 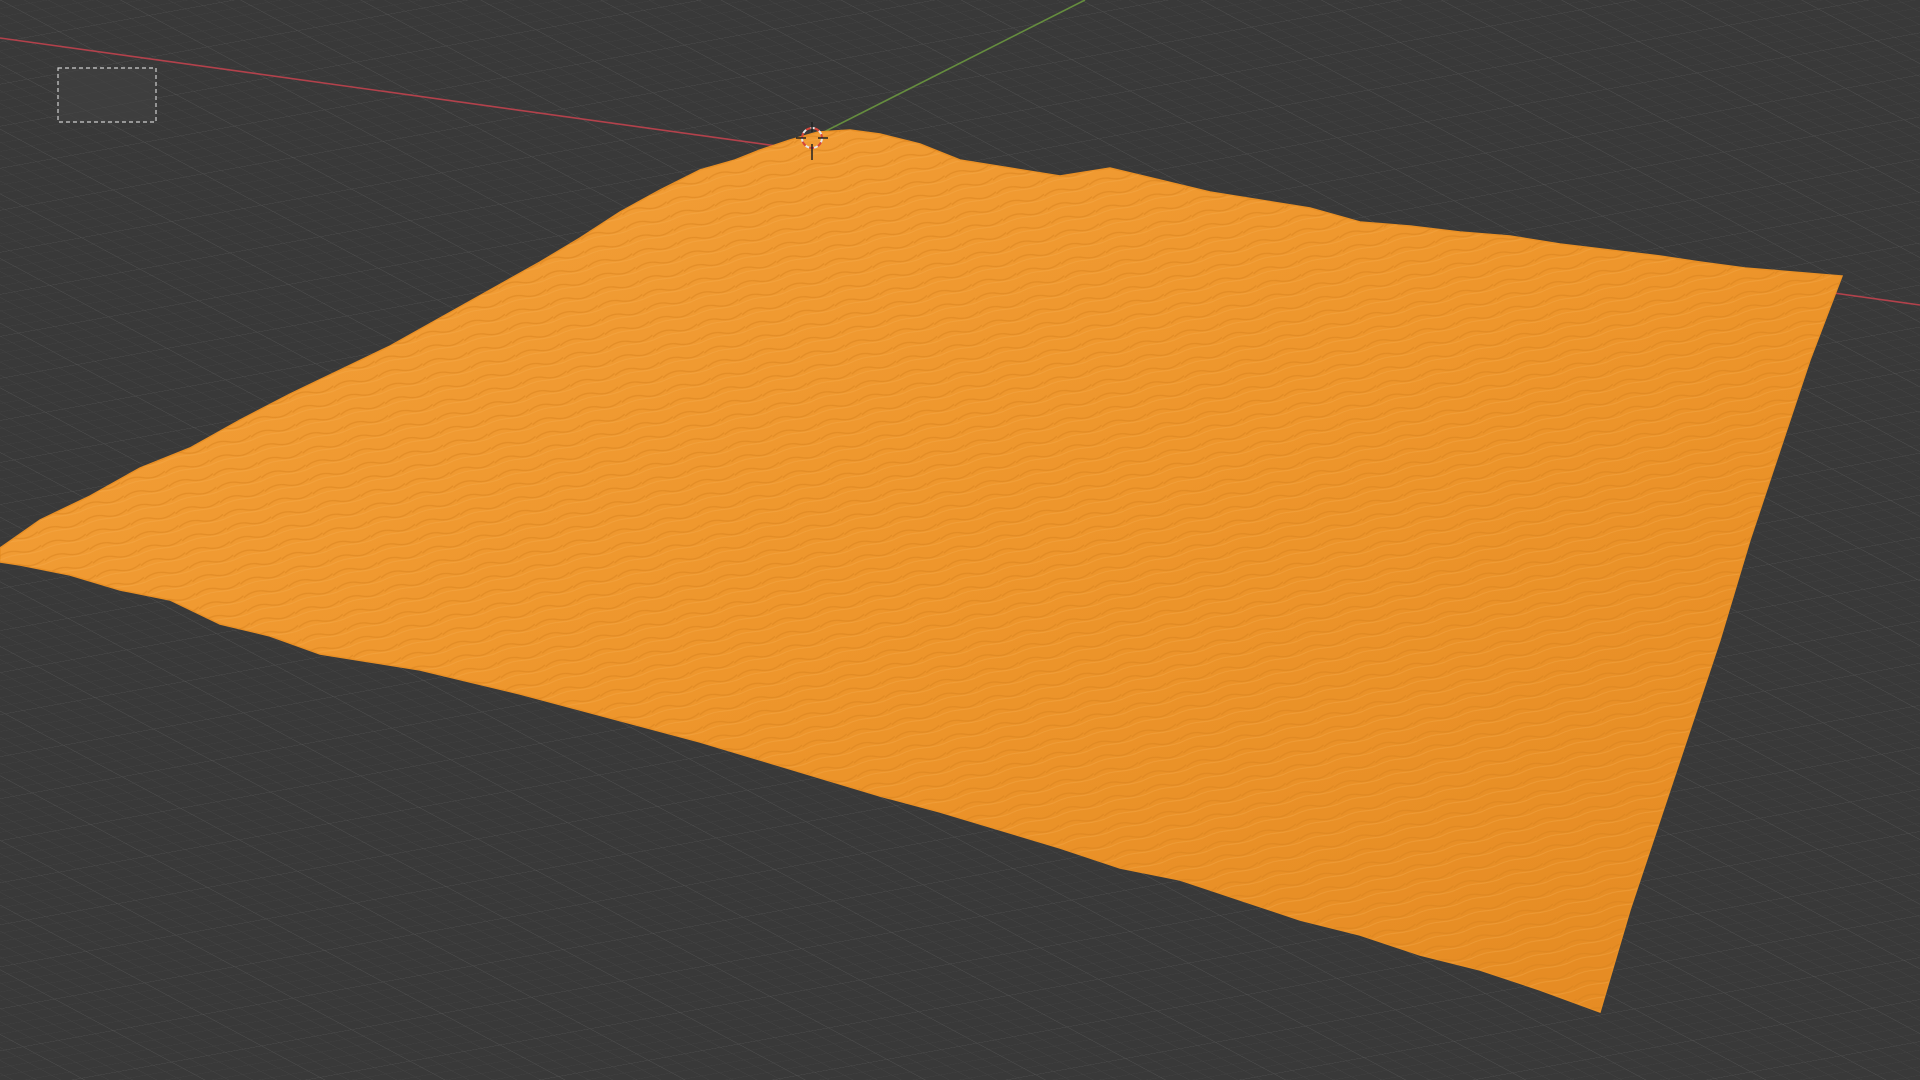 What do you see at coordinates (107, 95) in the screenshot?
I see `box-select-rectangle` at bounding box center [107, 95].